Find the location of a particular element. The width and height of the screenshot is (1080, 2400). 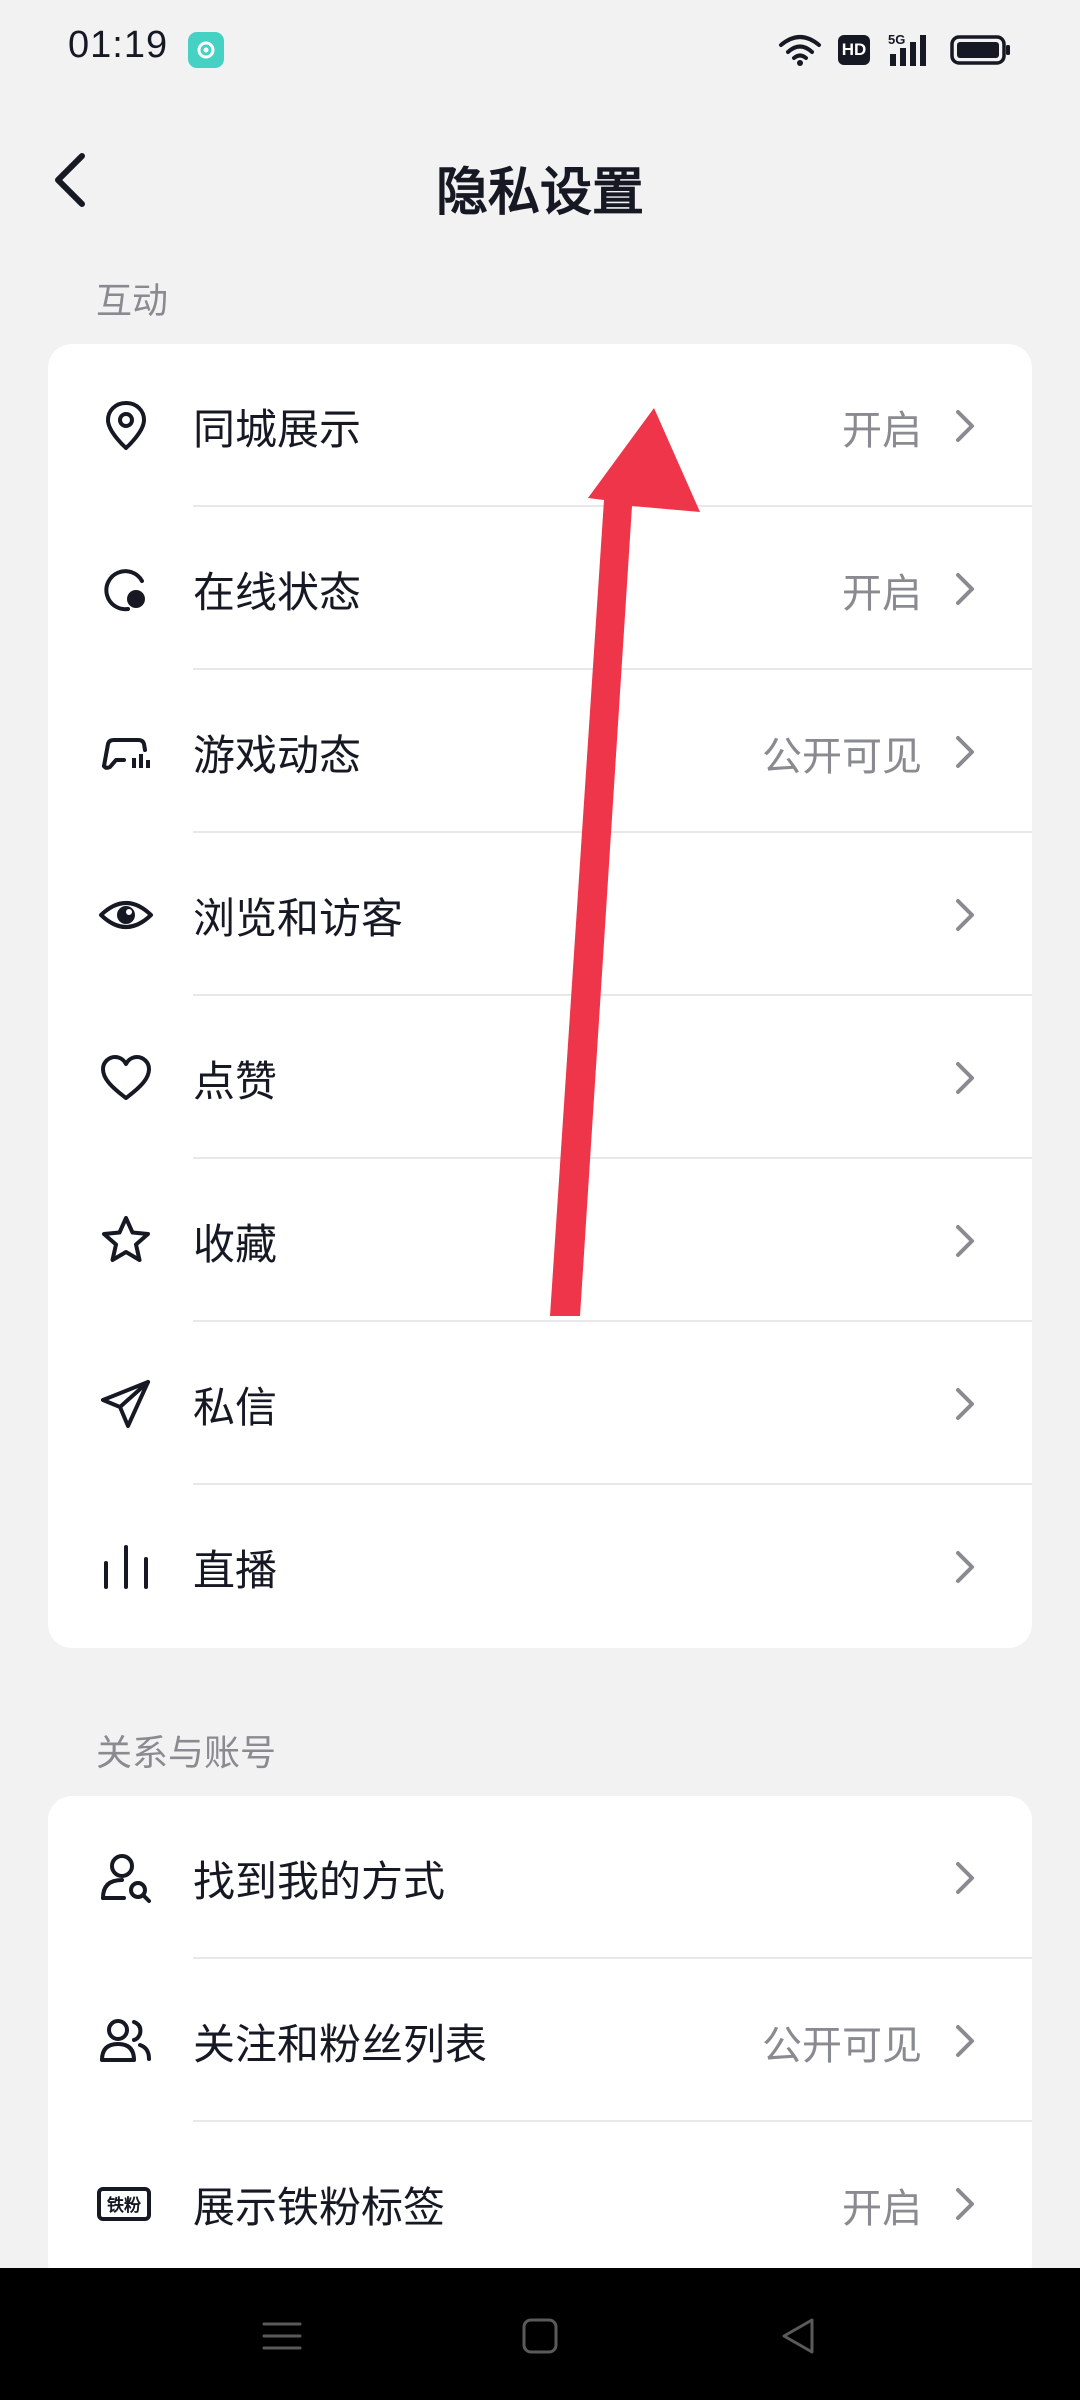

heart-icon is located at coordinates (126, 1077).